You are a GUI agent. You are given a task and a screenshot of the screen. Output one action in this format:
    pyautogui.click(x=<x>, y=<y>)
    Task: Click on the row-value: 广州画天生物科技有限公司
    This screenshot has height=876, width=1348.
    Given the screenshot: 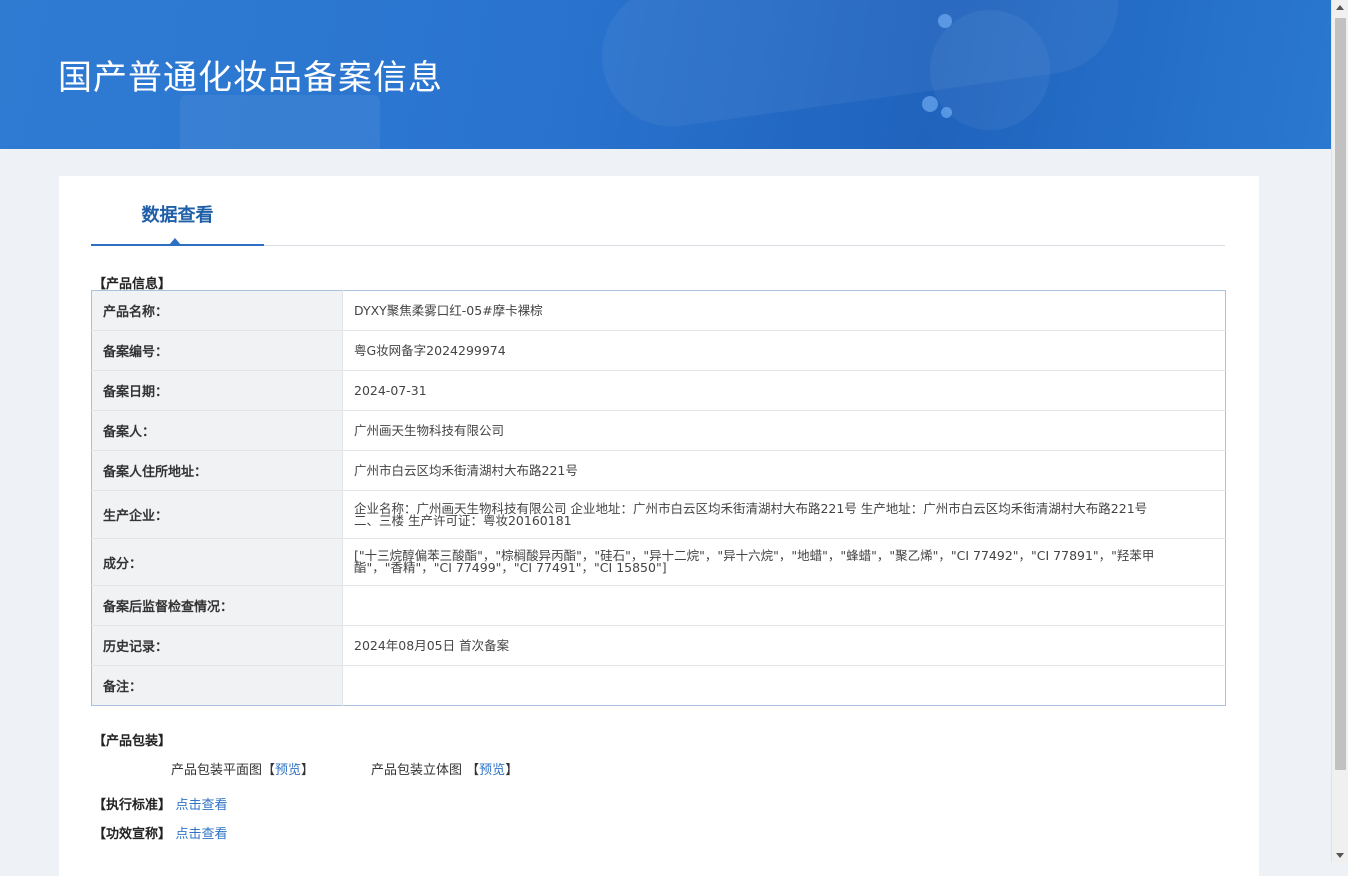 What is the action you would take?
    pyautogui.click(x=784, y=430)
    